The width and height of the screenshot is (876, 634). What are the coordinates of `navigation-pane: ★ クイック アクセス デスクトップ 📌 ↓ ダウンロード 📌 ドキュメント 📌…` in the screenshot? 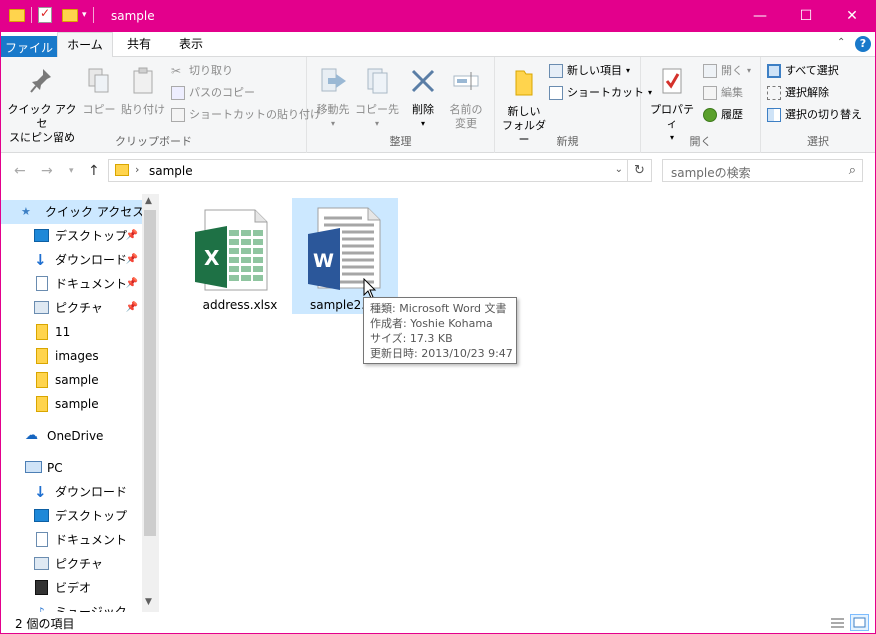 It's located at (80, 403).